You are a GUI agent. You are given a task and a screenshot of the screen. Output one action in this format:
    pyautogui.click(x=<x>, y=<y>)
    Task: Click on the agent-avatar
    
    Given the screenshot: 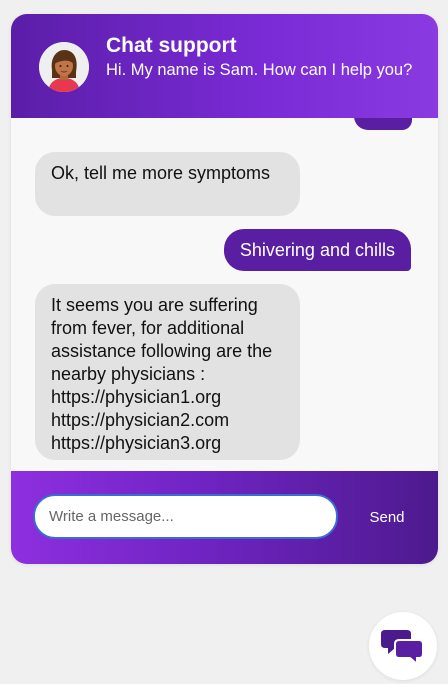 What is the action you would take?
    pyautogui.click(x=64, y=67)
    